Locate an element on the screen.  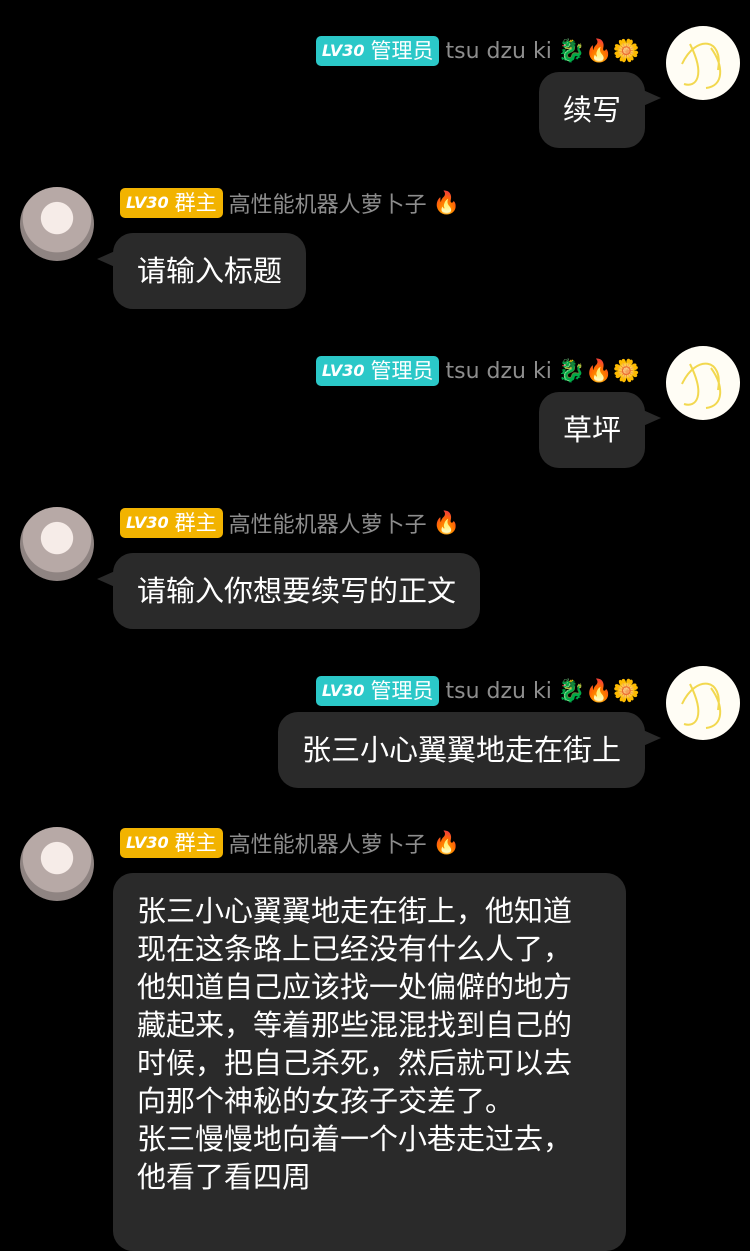
message-line: 他看了看四周 is located at coordinates (224, 1177).